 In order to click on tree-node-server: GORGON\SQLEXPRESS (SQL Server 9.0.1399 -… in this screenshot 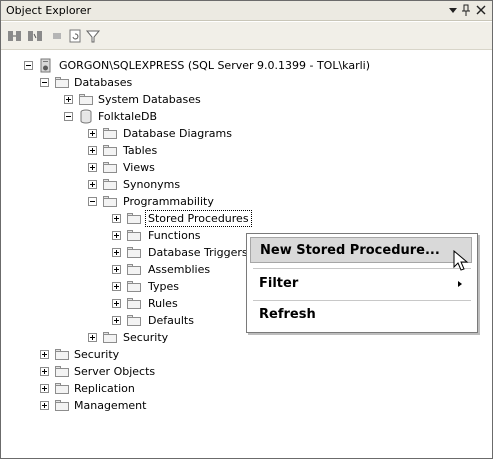, I will do `click(241, 65)`.